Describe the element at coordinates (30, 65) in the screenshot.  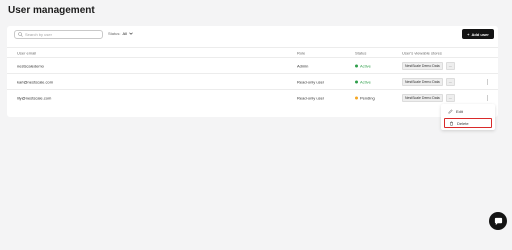
I see `row-email: nestscaledemo` at that location.